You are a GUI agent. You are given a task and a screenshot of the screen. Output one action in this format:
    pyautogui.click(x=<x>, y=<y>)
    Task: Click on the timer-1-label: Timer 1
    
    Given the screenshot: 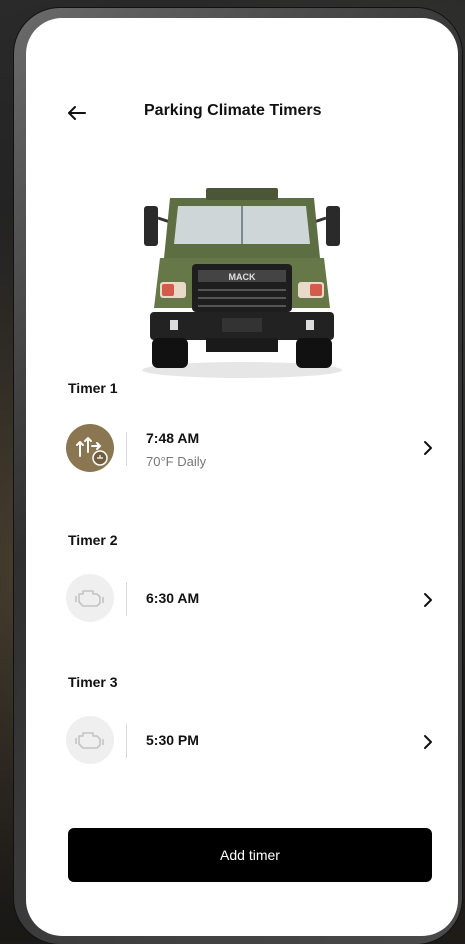 What is the action you would take?
    pyautogui.click(x=93, y=388)
    